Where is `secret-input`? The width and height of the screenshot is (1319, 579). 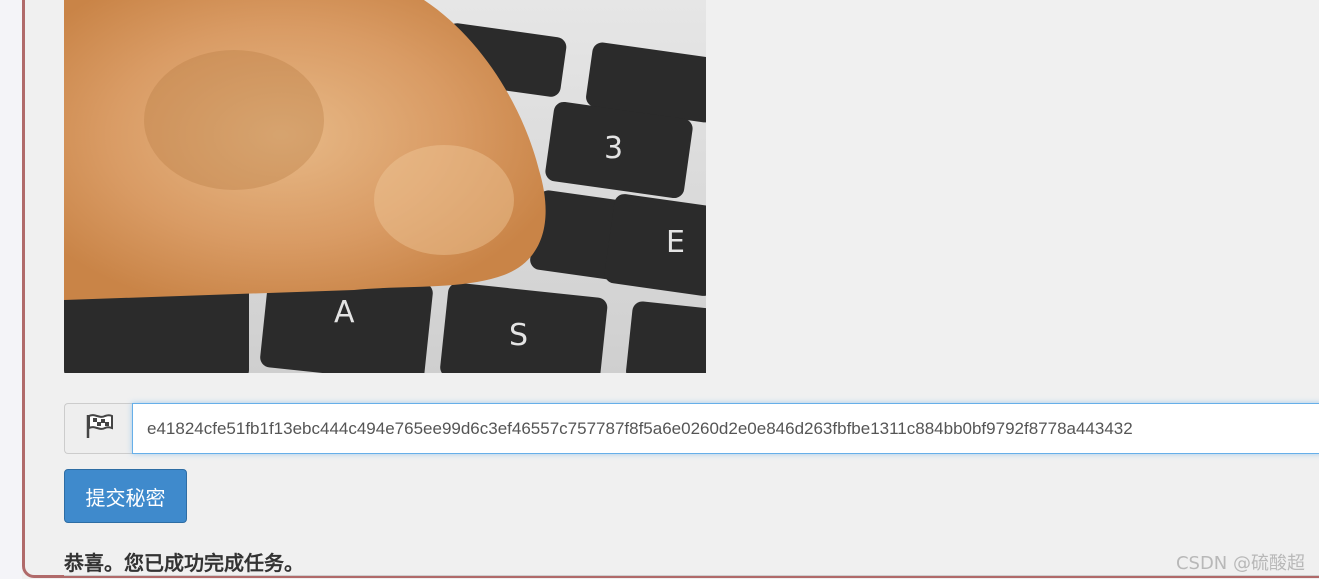 secret-input is located at coordinates (725, 428).